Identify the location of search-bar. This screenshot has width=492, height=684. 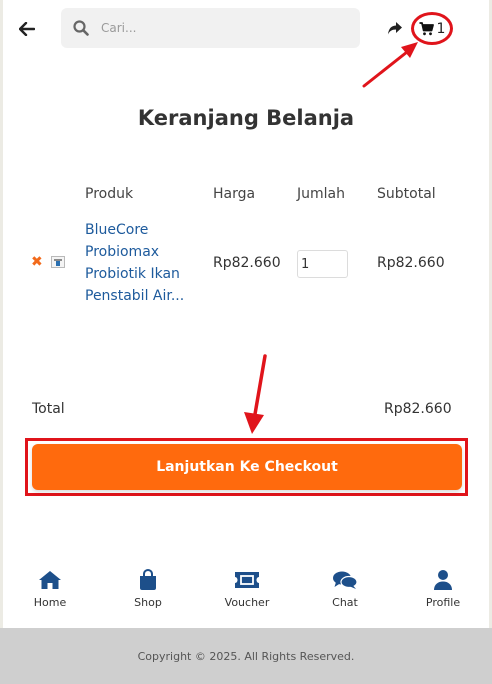
(210, 28).